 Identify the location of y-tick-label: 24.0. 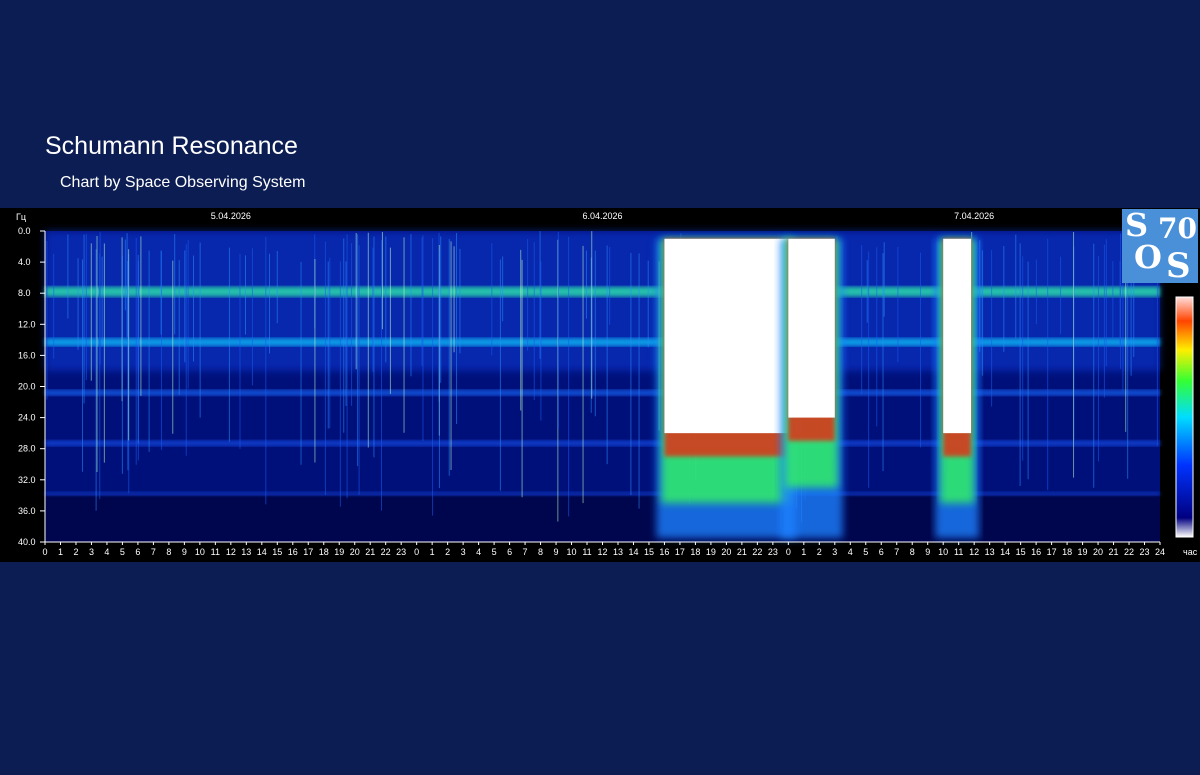
(27, 418).